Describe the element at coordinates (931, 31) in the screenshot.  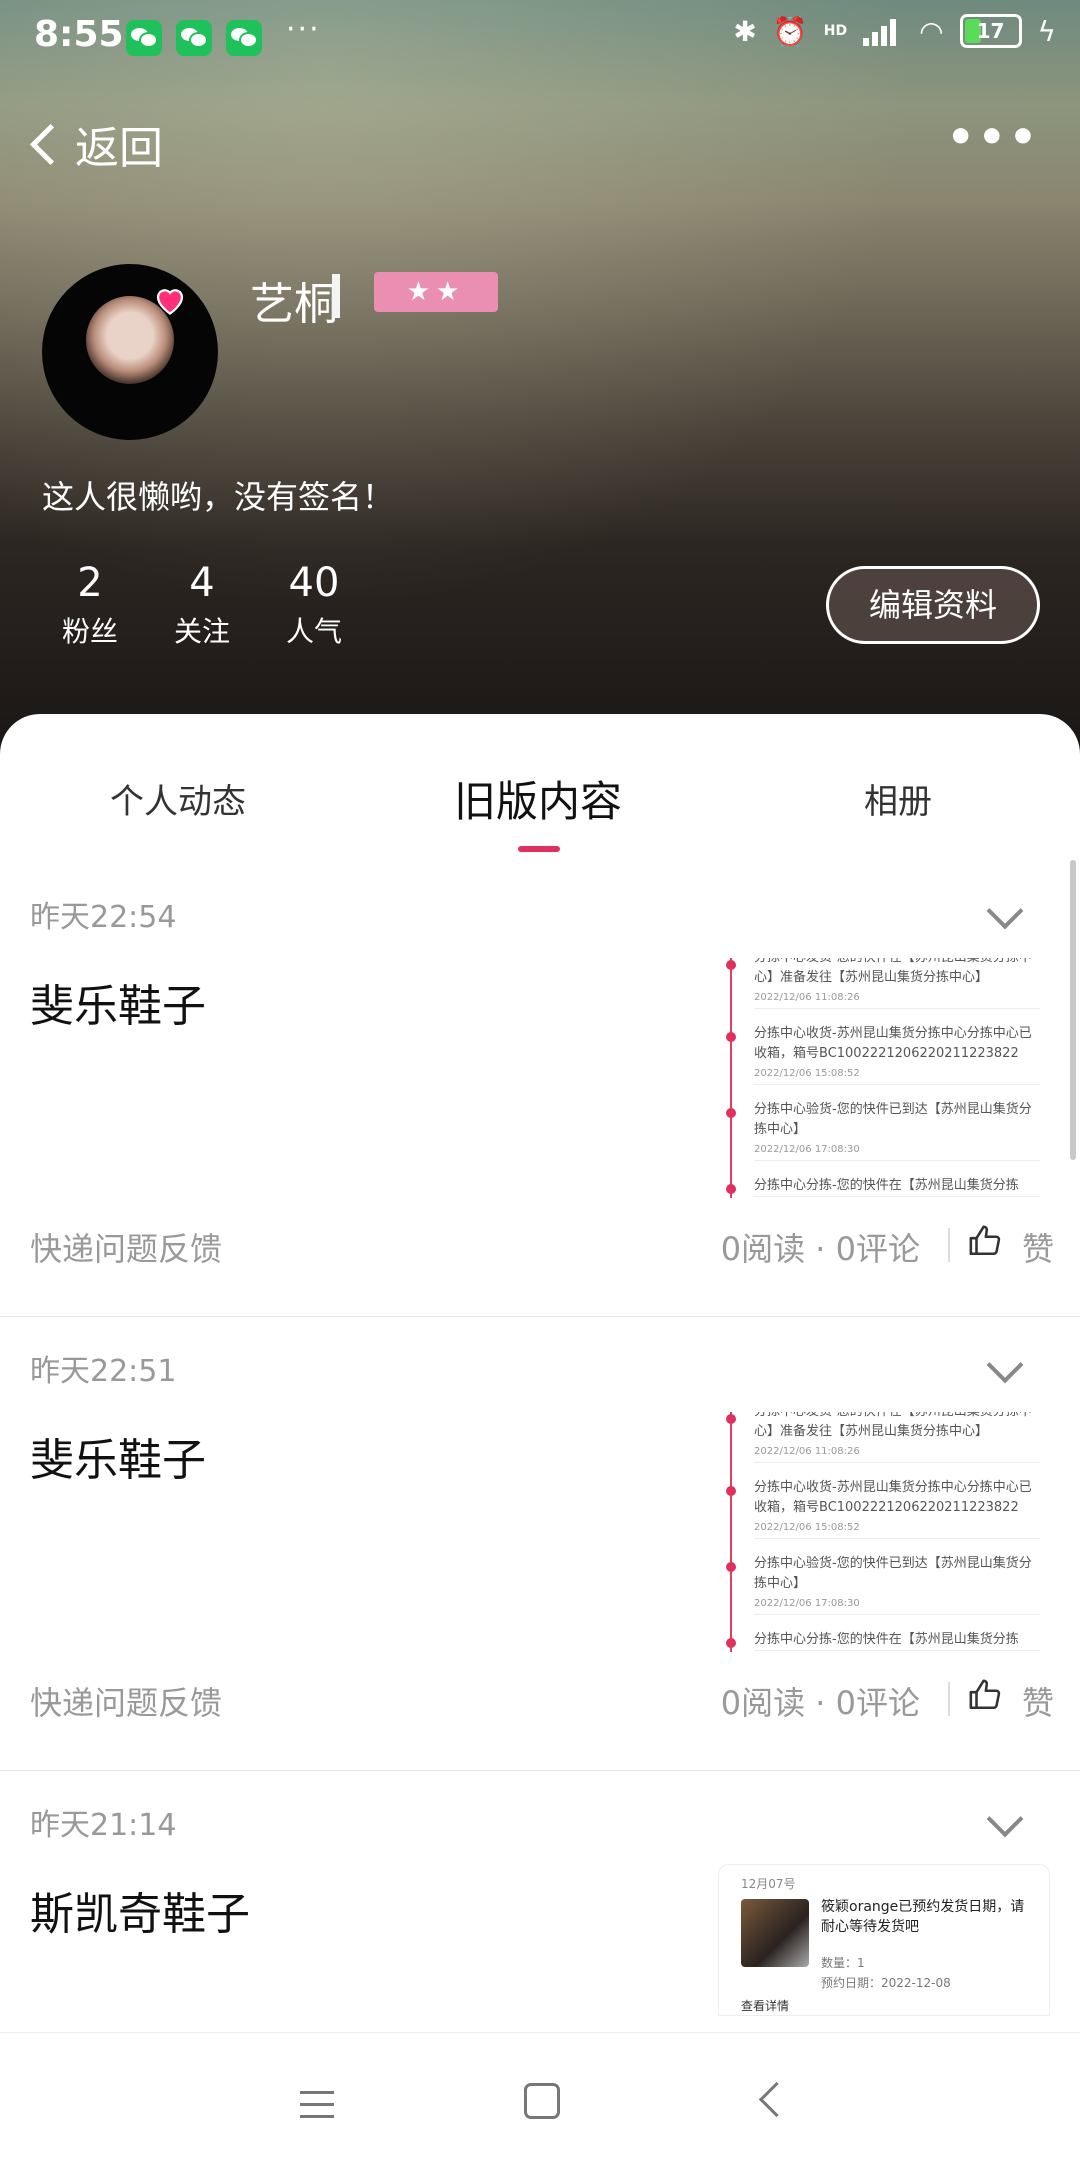
I see `wifi-icon: ◠` at that location.